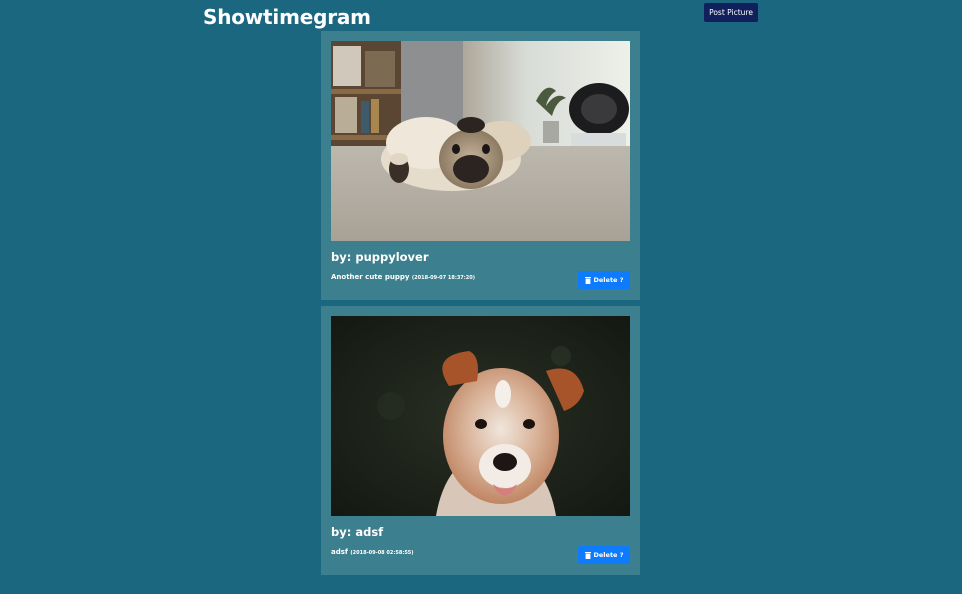 This screenshot has height=594, width=962. I want to click on post-author: by: puppylover, so click(380, 257).